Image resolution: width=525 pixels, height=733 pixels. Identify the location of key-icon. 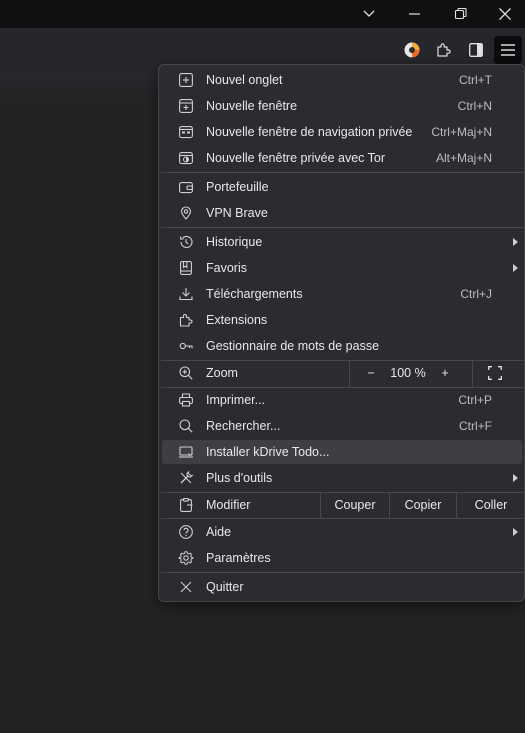
(186, 346).